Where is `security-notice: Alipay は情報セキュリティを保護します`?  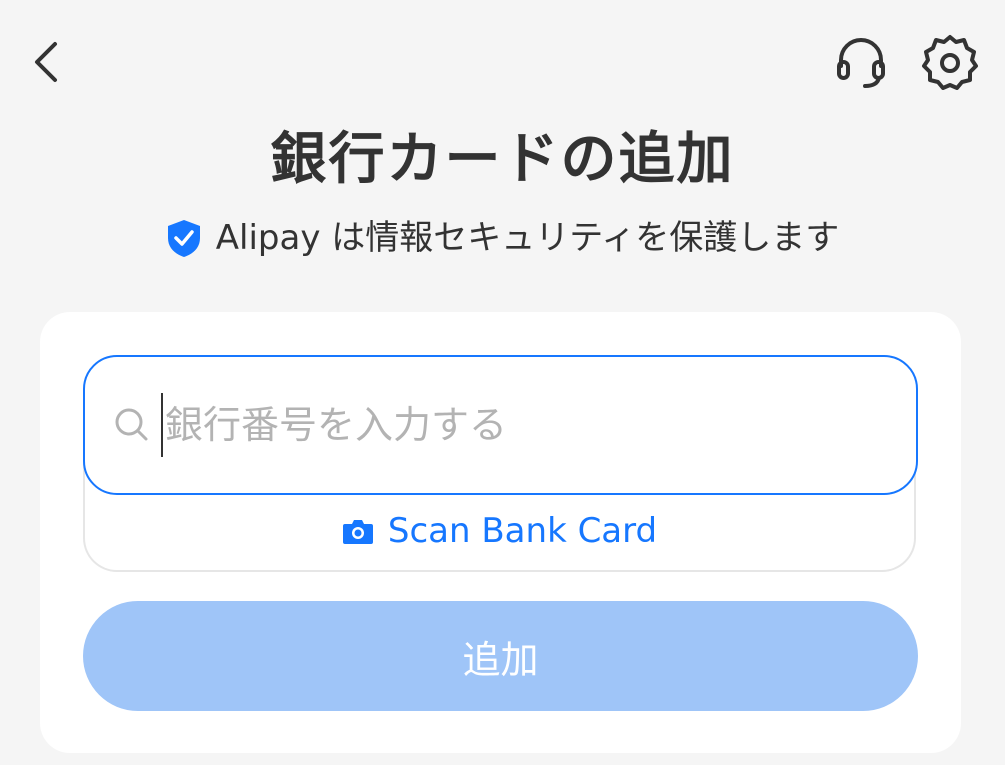 security-notice: Alipay は情報セキュリティを保護します is located at coordinates (502, 238).